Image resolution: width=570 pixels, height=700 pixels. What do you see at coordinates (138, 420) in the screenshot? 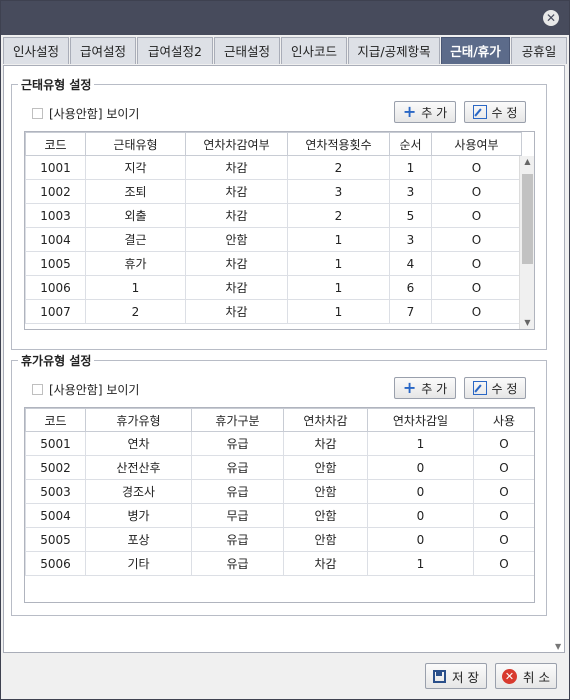
I see `col-leave-type: 휴가유형` at bounding box center [138, 420].